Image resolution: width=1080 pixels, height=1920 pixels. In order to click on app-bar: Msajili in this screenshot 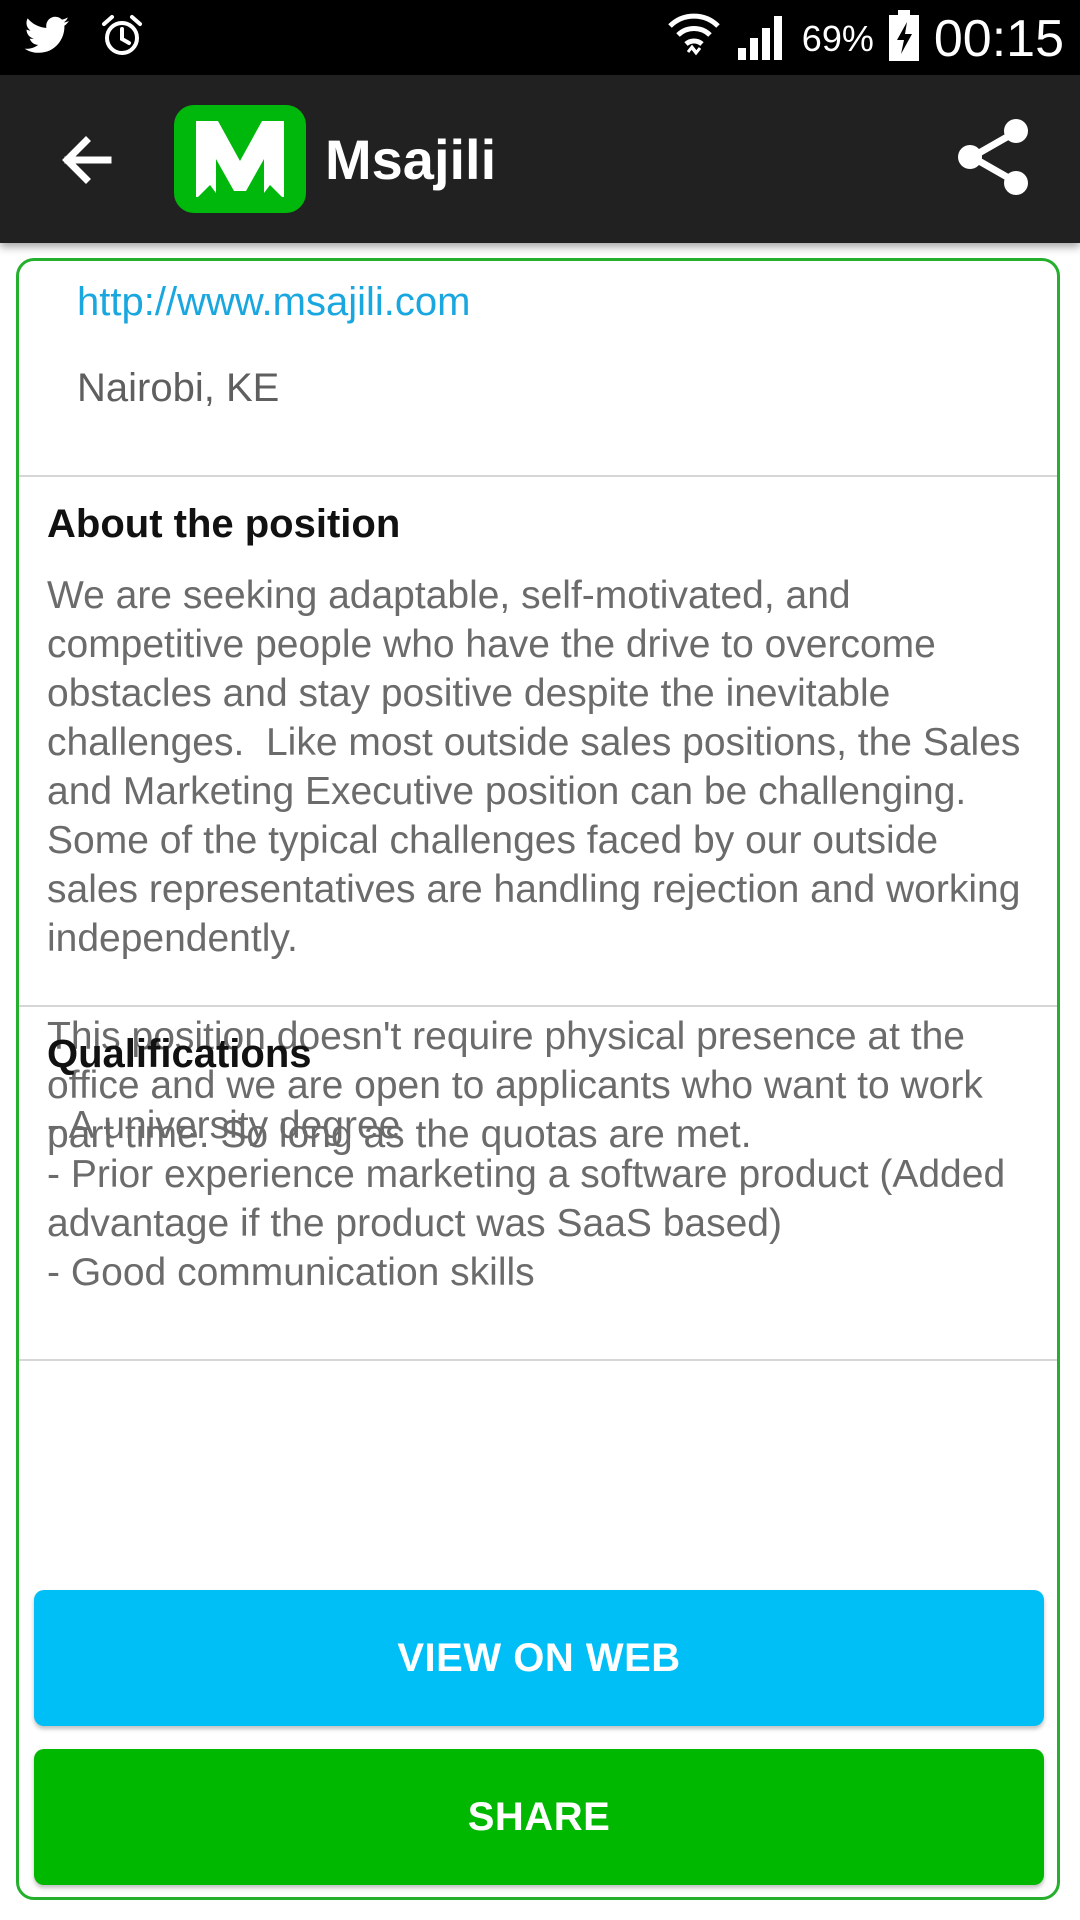, I will do `click(540, 159)`.